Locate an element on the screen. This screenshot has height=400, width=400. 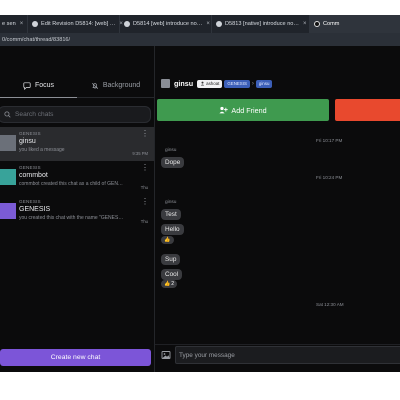
message-bubble: Sup is located at coordinates (171, 259).